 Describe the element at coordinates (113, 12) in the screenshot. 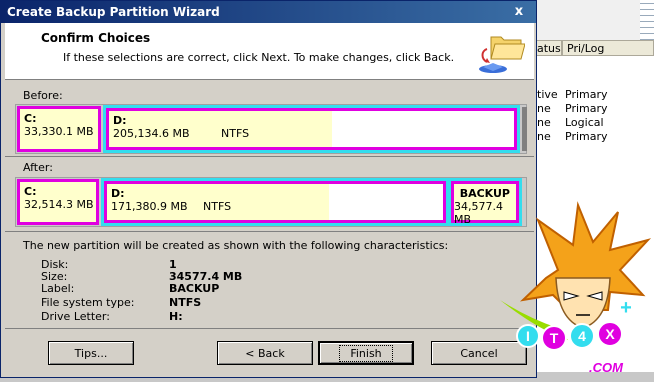

I see `wizard-title: Create Backup Partition Wizard` at that location.